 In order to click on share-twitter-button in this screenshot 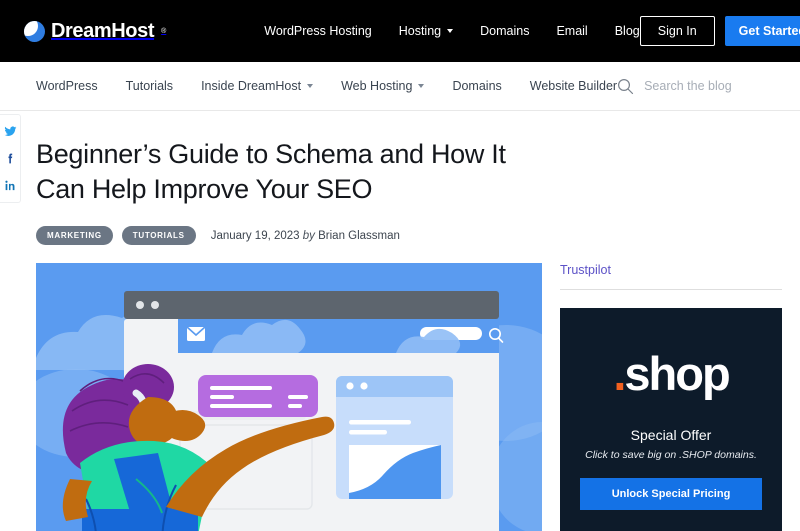, I will do `click(10, 131)`.